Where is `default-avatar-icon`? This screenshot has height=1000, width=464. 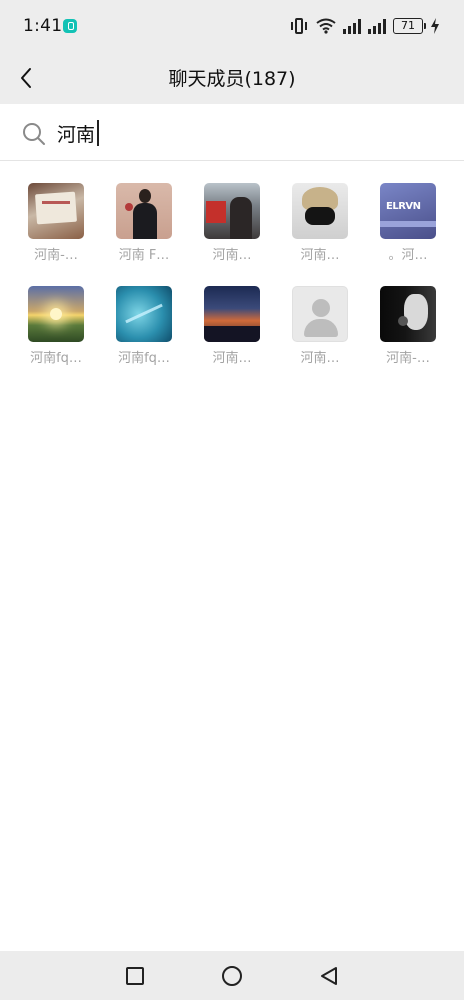
default-avatar-icon is located at coordinates (320, 314).